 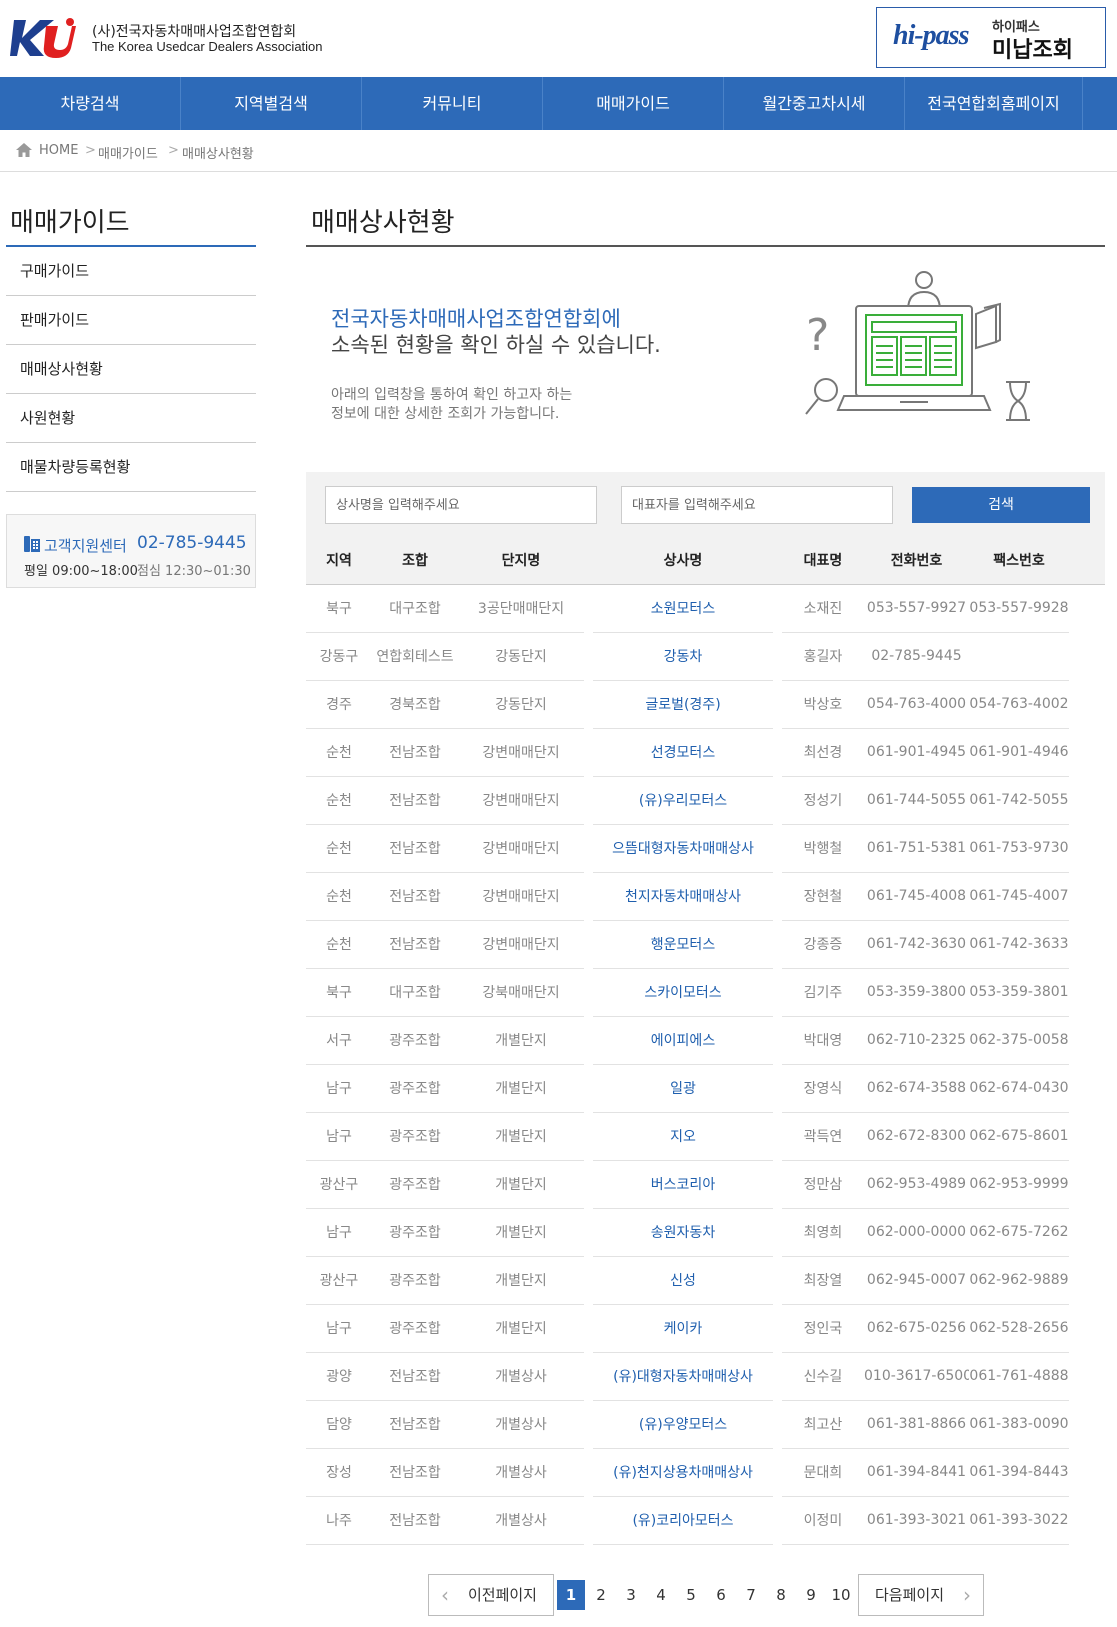 I want to click on page-number: 1, so click(x=571, y=1595).